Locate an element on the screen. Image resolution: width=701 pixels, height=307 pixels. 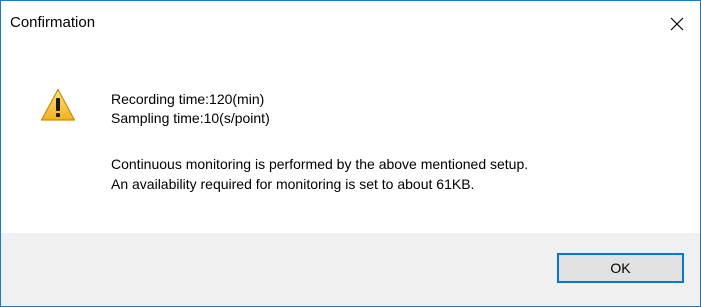
recording-time-text: Recording time:120(min) is located at coordinates (188, 99).